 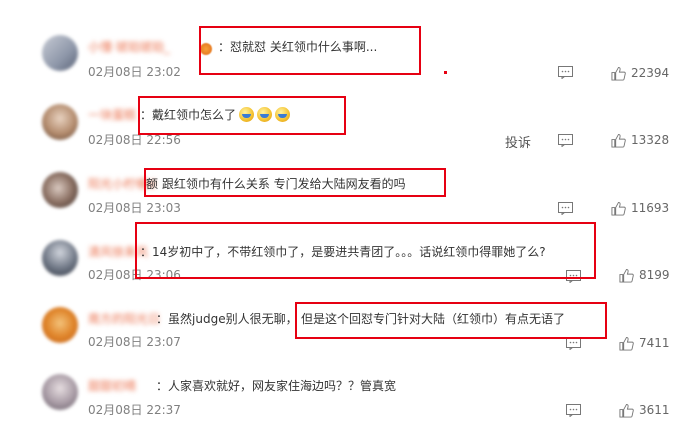 What do you see at coordinates (134, 342) in the screenshot?
I see `timestamp: 02月08日 23:07` at bounding box center [134, 342].